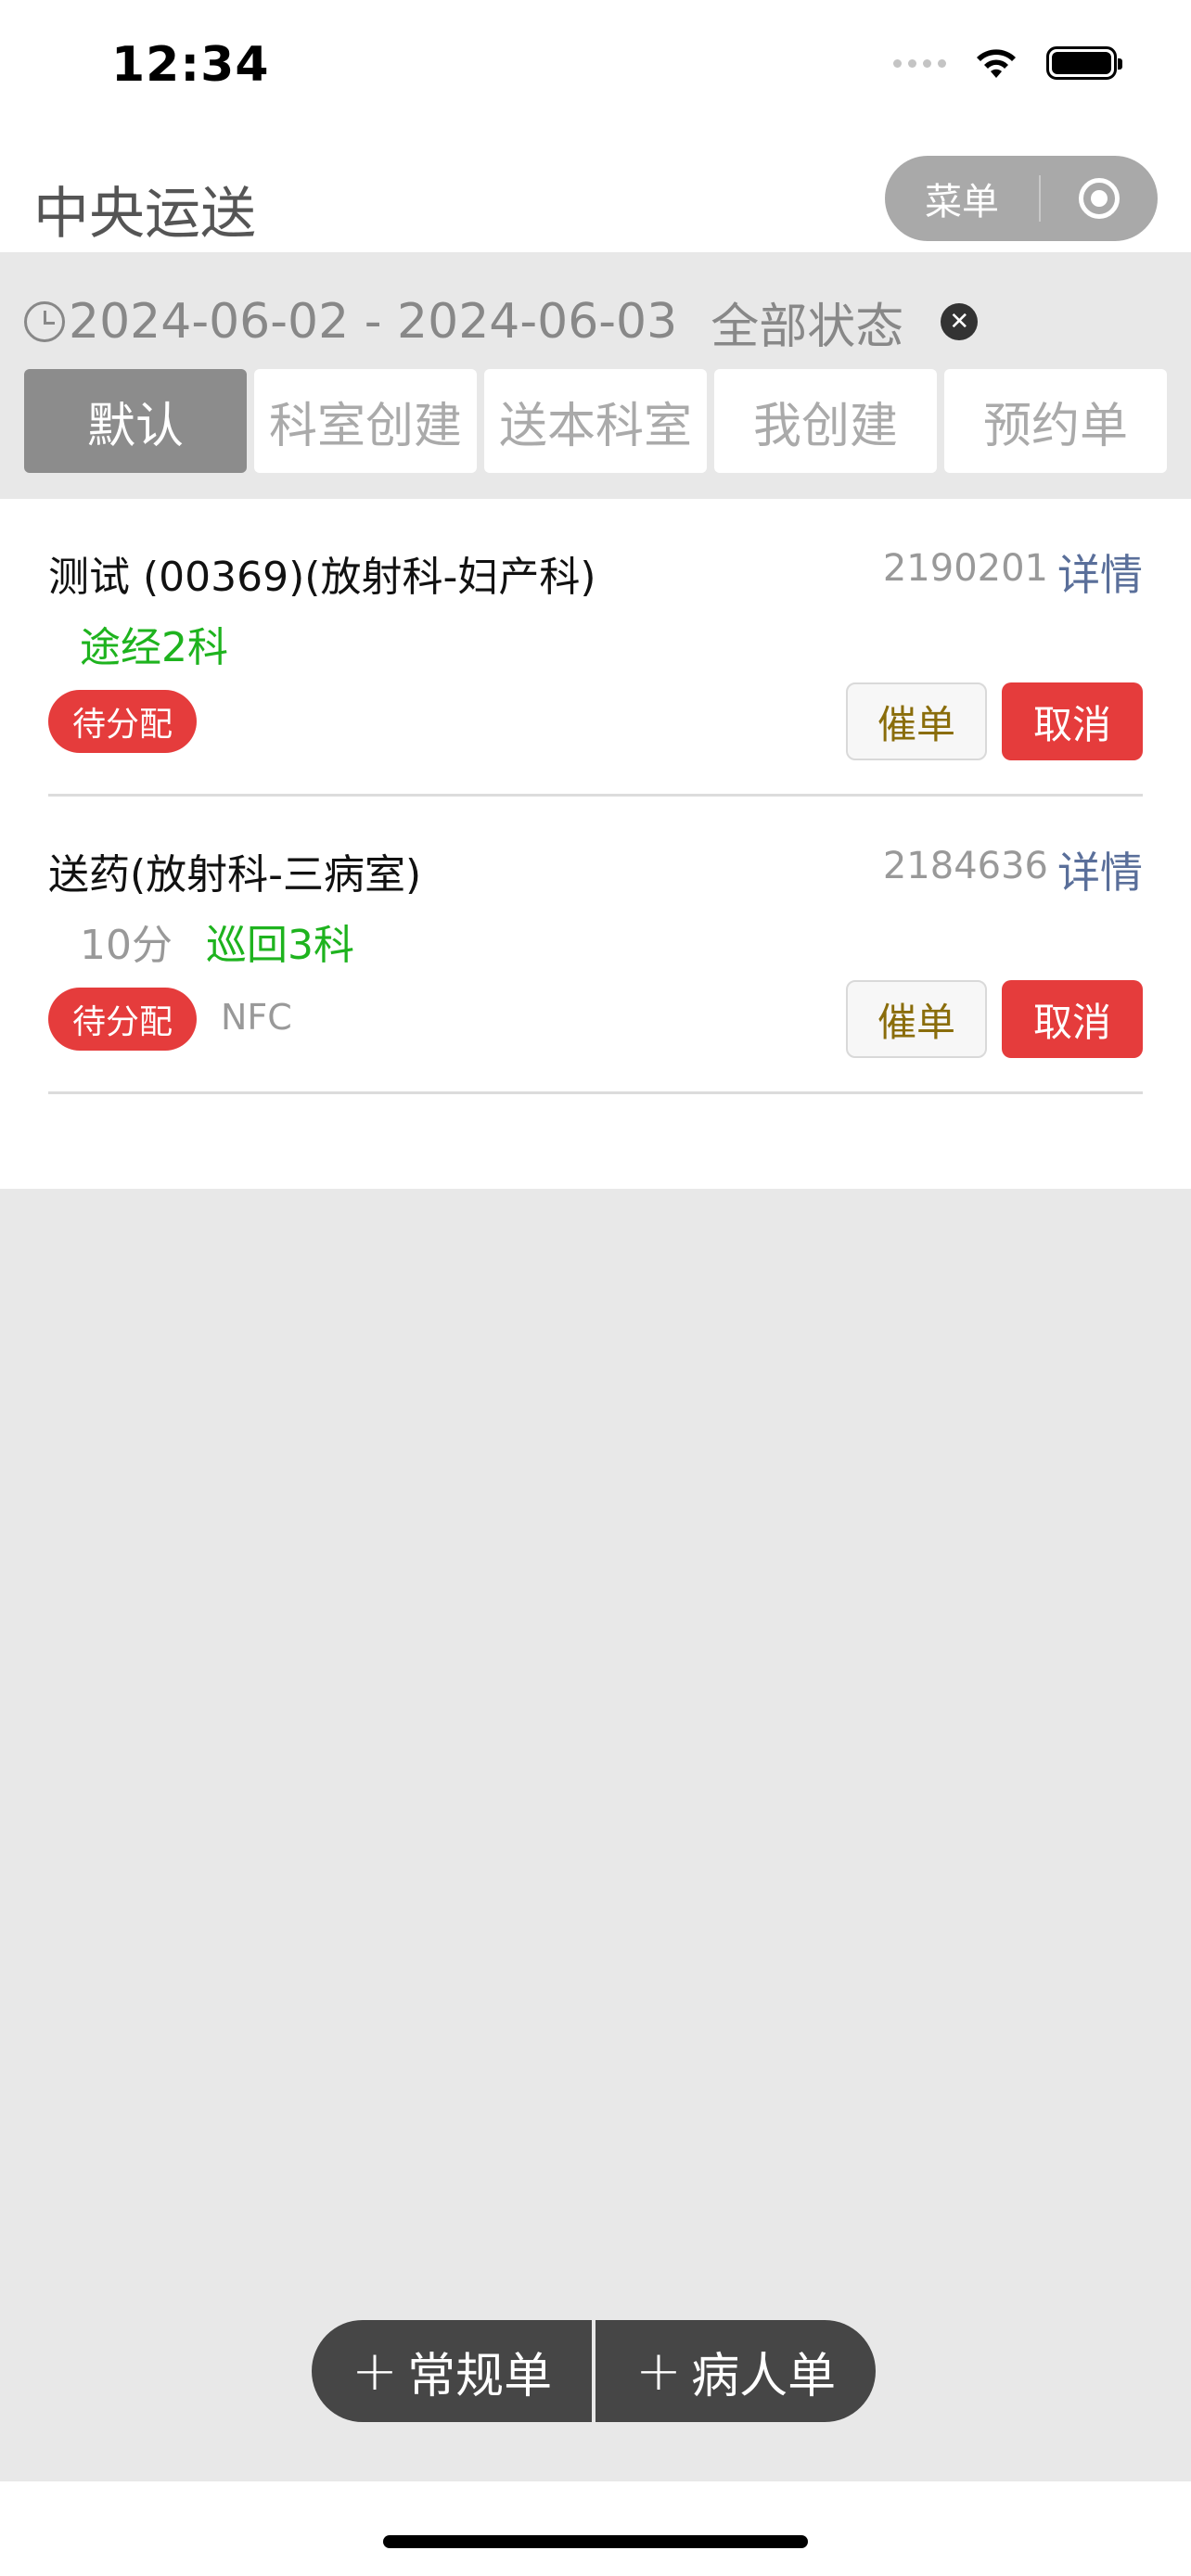  I want to click on new-regular-order-button: + 常规单, so click(452, 2371).